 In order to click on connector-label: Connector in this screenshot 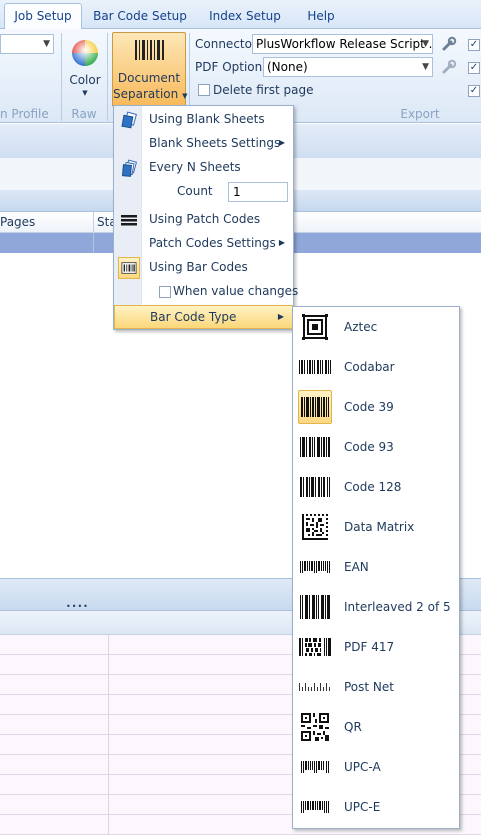, I will do `click(226, 44)`.